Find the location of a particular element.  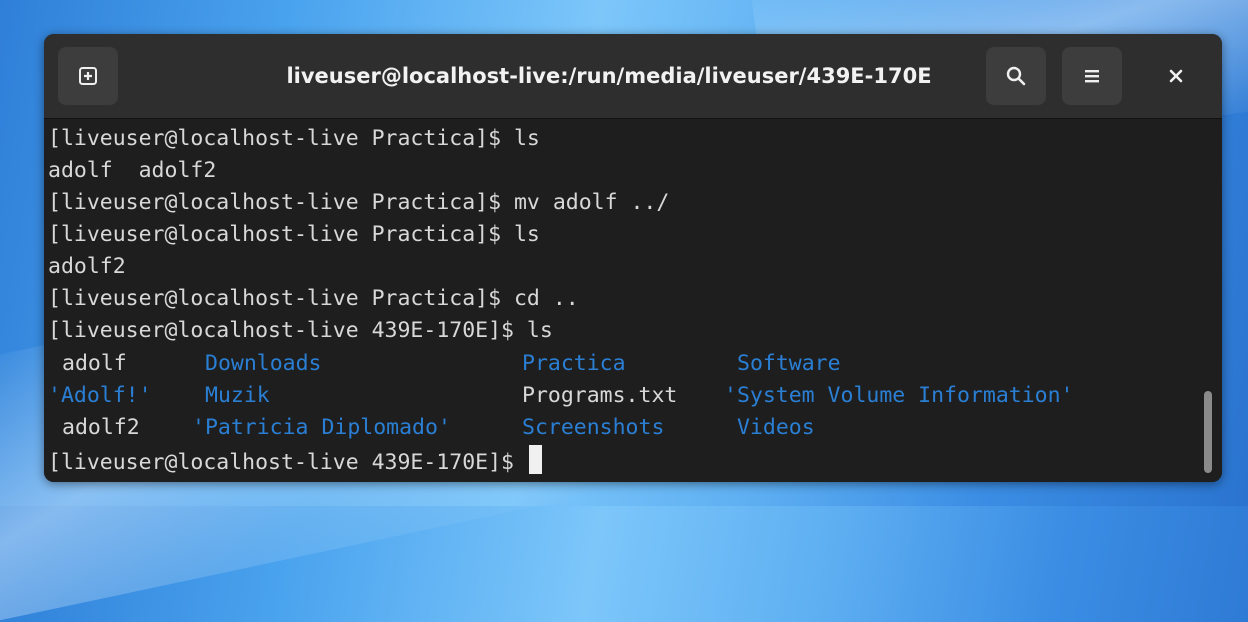

listing-entry-directory: Downloads is located at coordinates (263, 363).